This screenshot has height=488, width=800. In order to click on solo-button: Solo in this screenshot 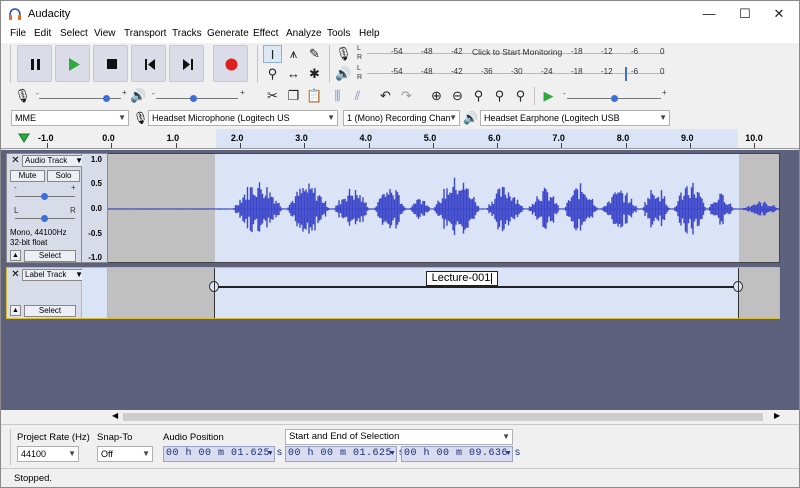, I will do `click(63, 176)`.